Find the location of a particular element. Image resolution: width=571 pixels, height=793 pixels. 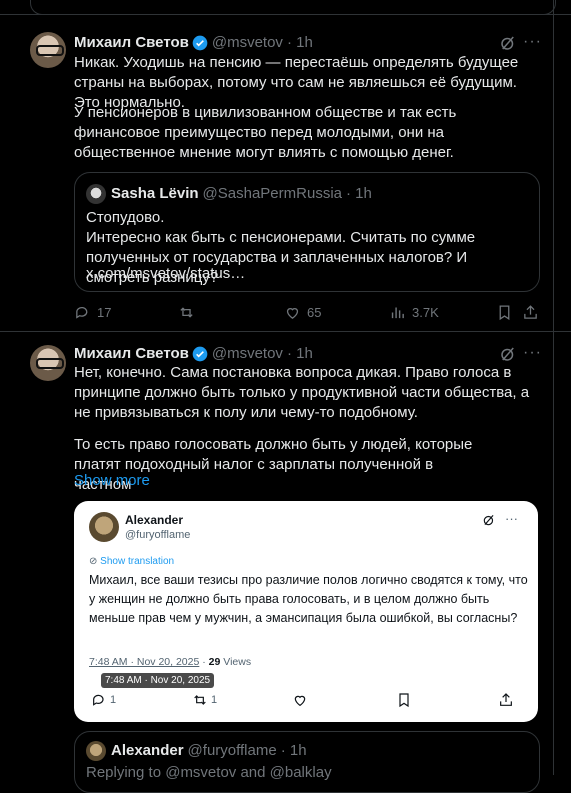

card-reply: 1 is located at coordinates (103, 700).